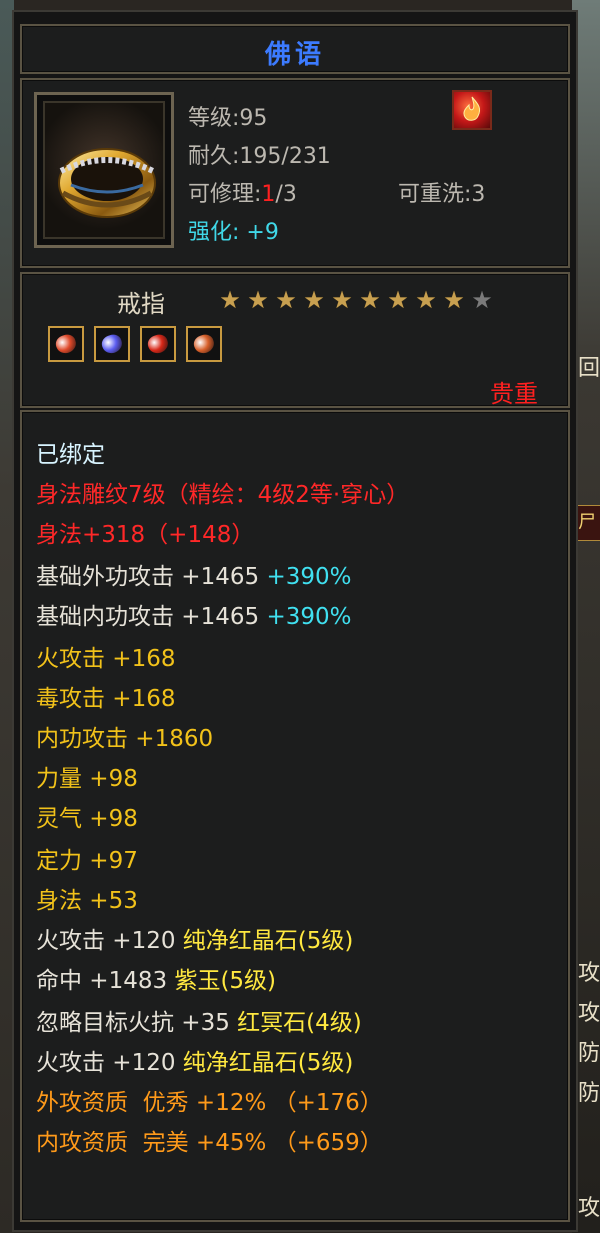 The height and width of the screenshot is (1233, 600). Describe the element at coordinates (107, 183) in the screenshot. I see `ring-image` at that location.